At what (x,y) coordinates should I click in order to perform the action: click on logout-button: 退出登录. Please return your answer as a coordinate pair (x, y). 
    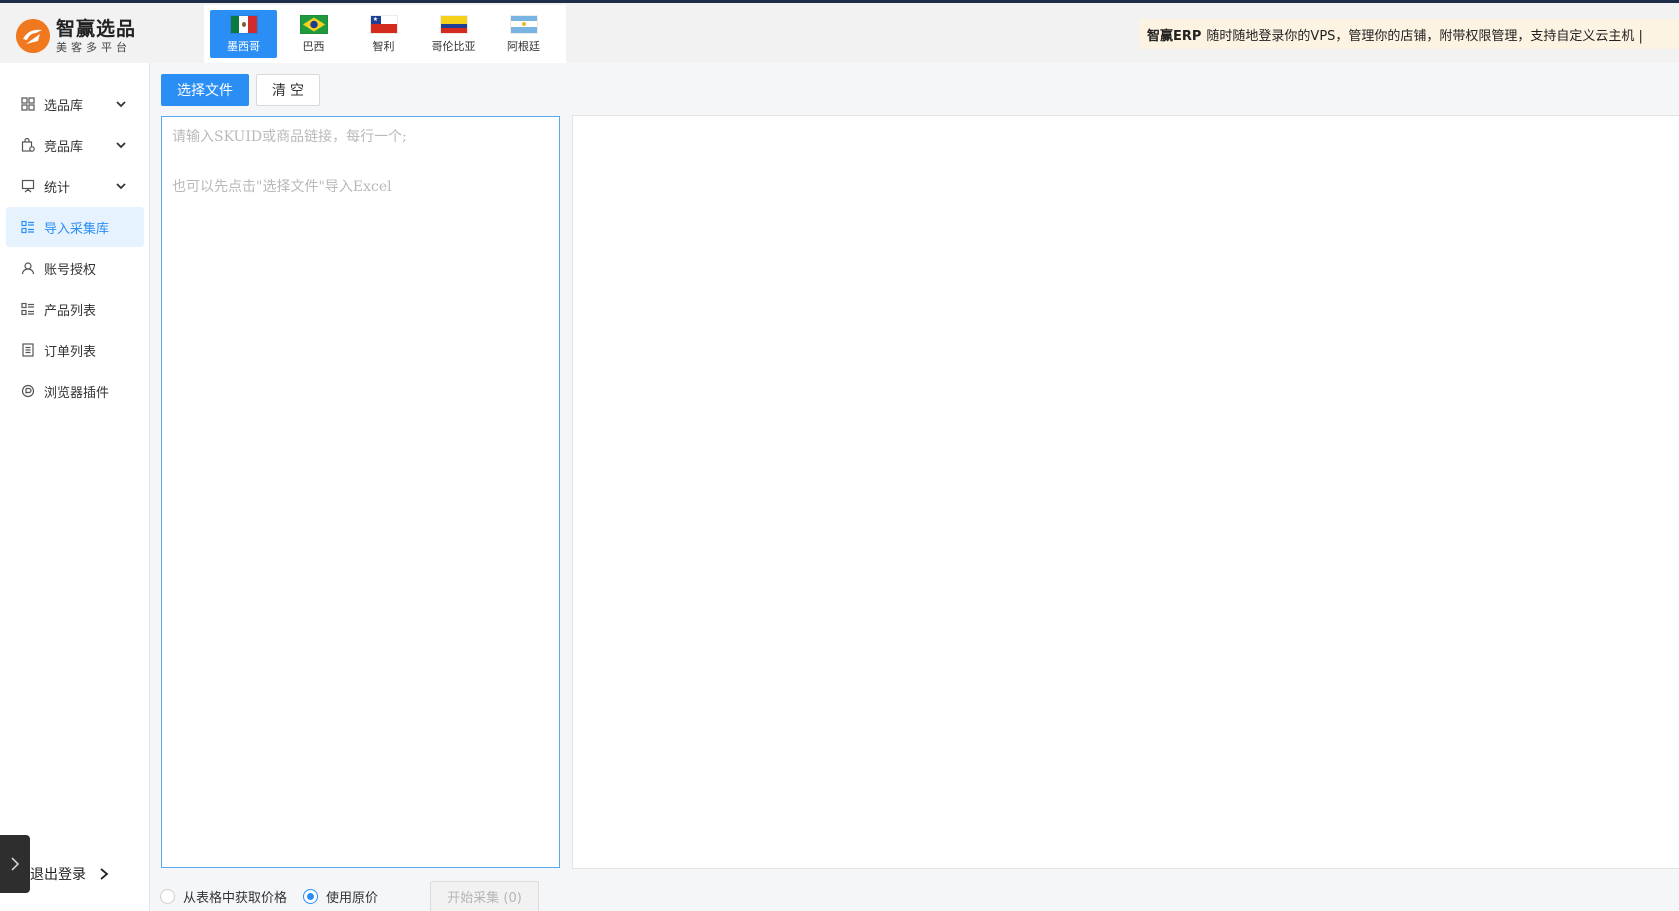
    Looking at the image, I should click on (70, 874).